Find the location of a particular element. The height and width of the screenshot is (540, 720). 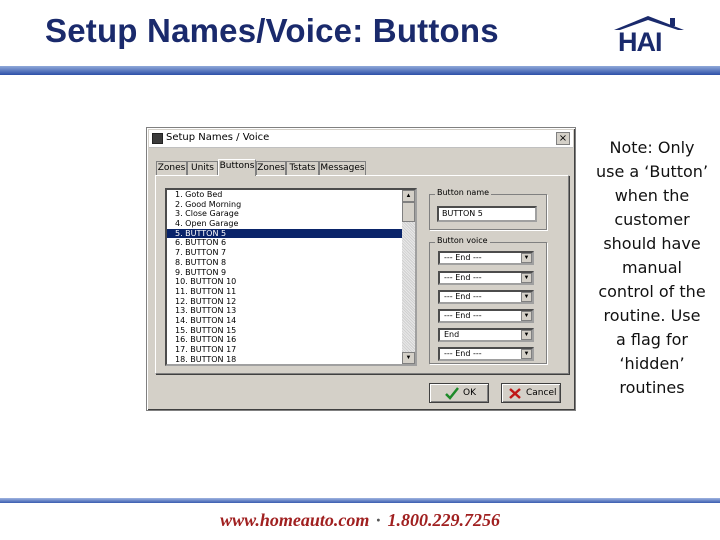

tab-buttons: Buttons is located at coordinates (237, 167).